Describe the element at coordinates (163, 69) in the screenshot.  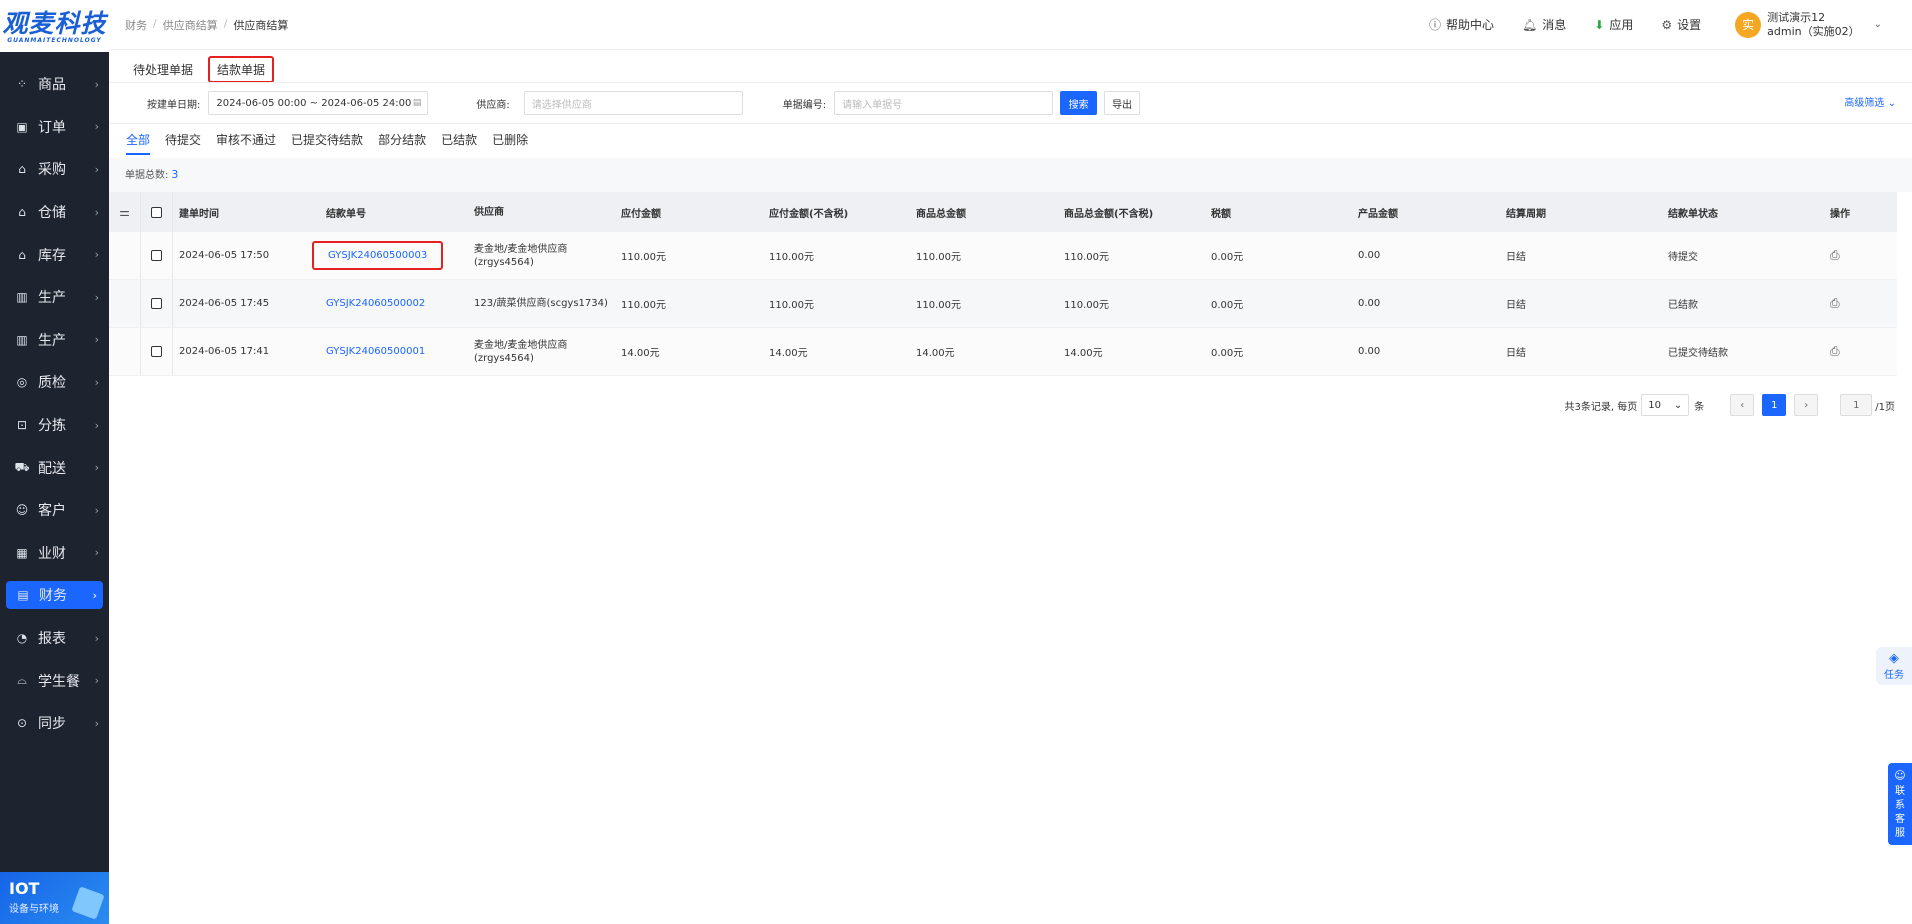
I see `tab-pending-documents: 待处理单据` at that location.